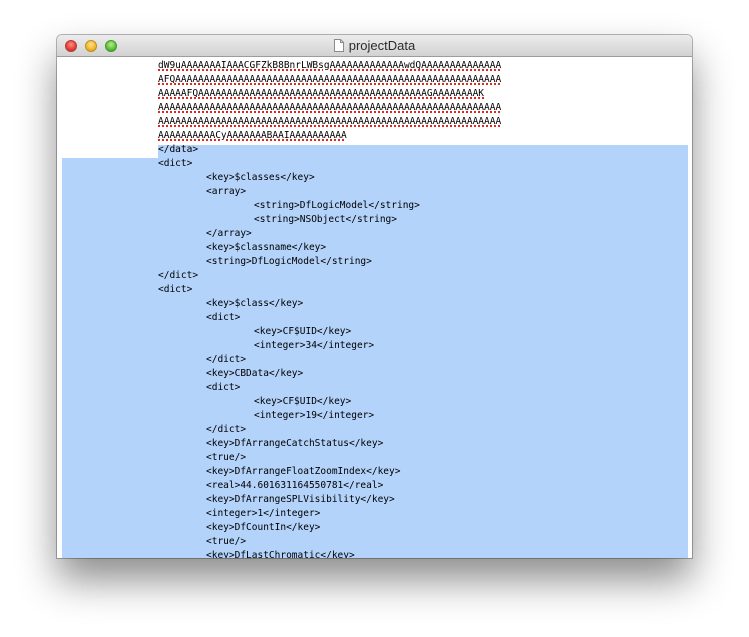 Image resolution: width=749 pixels, height=637 pixels. I want to click on code-line: <key>DfArrangeFloatZoomIndex</key>, so click(329, 472).